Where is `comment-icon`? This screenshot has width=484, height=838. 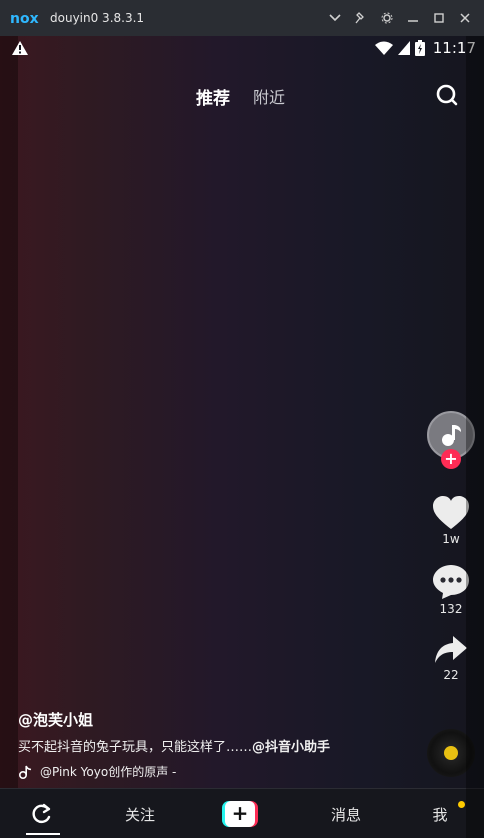
comment-icon is located at coordinates (451, 582).